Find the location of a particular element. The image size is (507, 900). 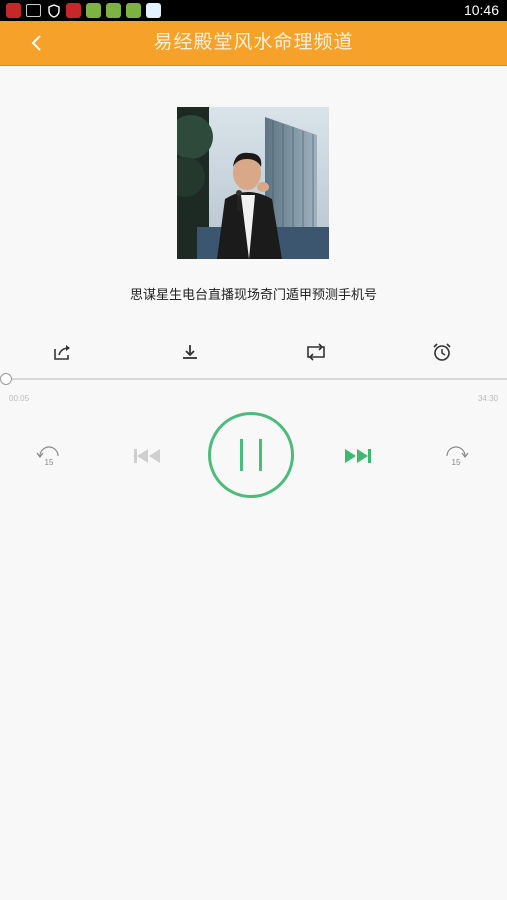

album-cover is located at coordinates (253, 183).